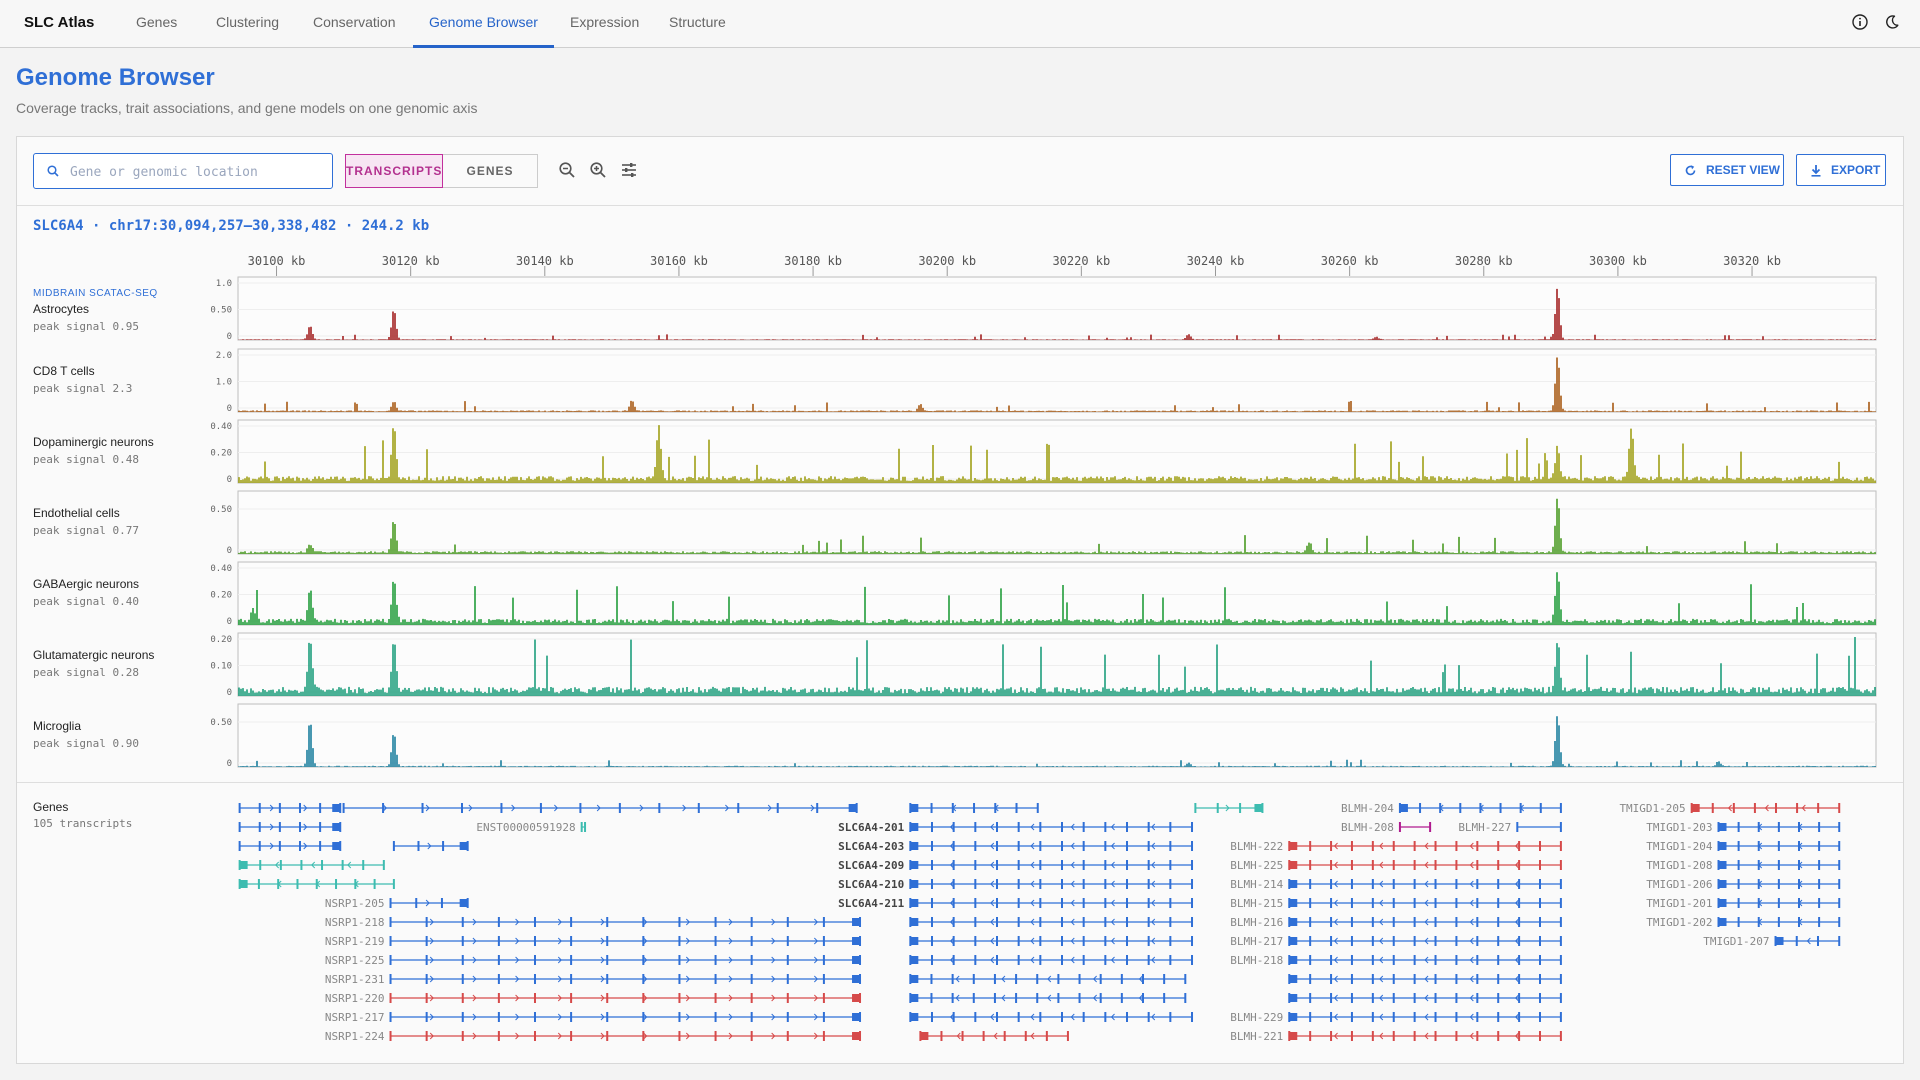 This screenshot has width=1920, height=1080. Describe the element at coordinates (1743, 865) in the screenshot. I see `transcript-model: TMIGD1-208` at that location.